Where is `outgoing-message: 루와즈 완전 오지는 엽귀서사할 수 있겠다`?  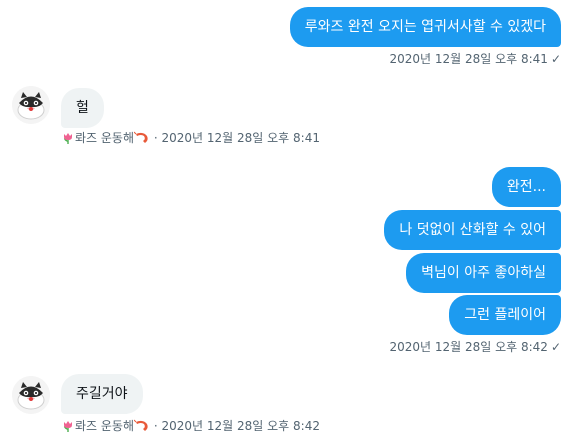
outgoing-message: 루와즈 완전 오지는 엽귀서사할 수 있겠다 is located at coordinates (425, 27).